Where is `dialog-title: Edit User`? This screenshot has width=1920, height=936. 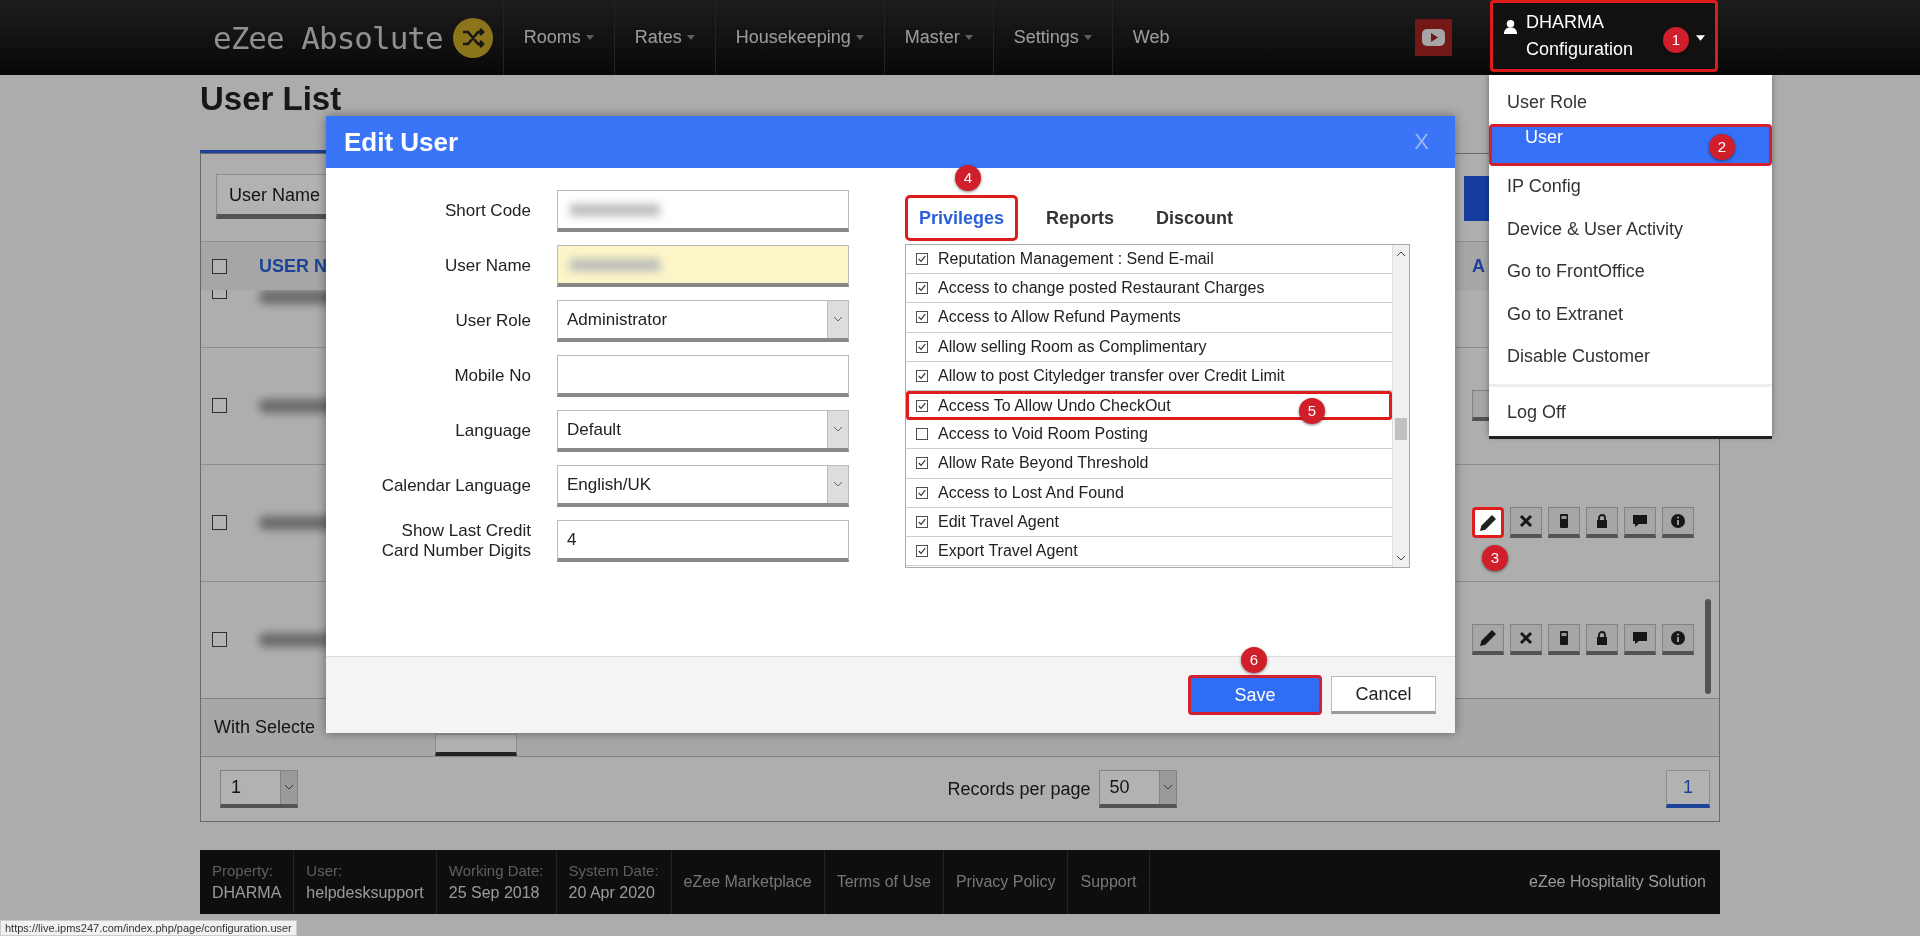 dialog-title: Edit User is located at coordinates (401, 142).